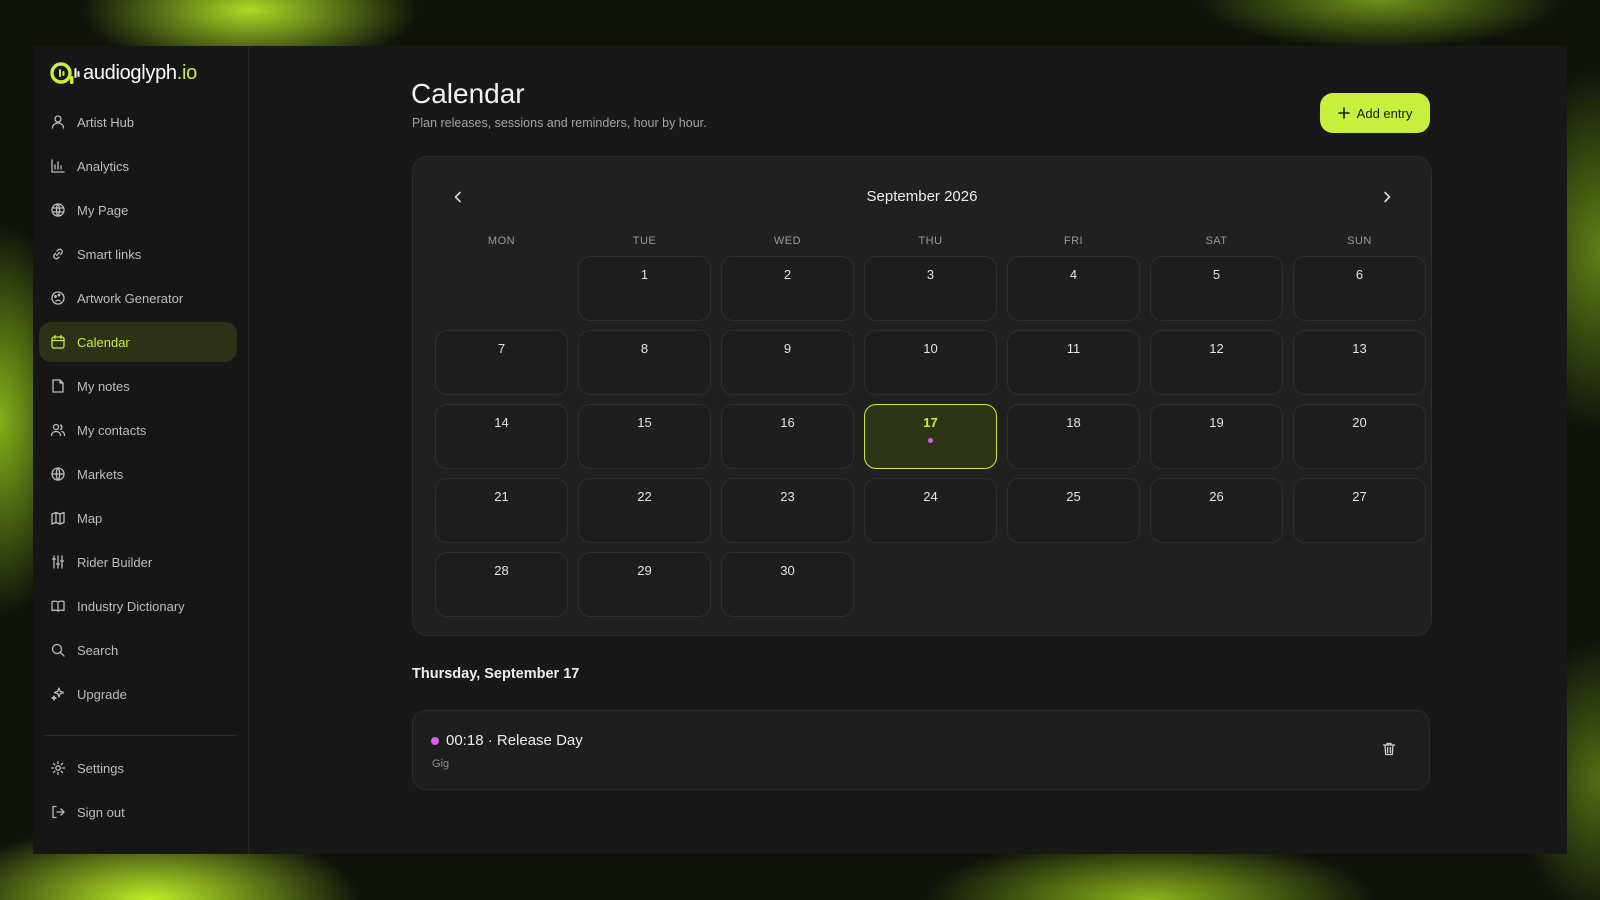  Describe the element at coordinates (103, 210) in the screenshot. I see `sidebar-item-label: My Page` at that location.